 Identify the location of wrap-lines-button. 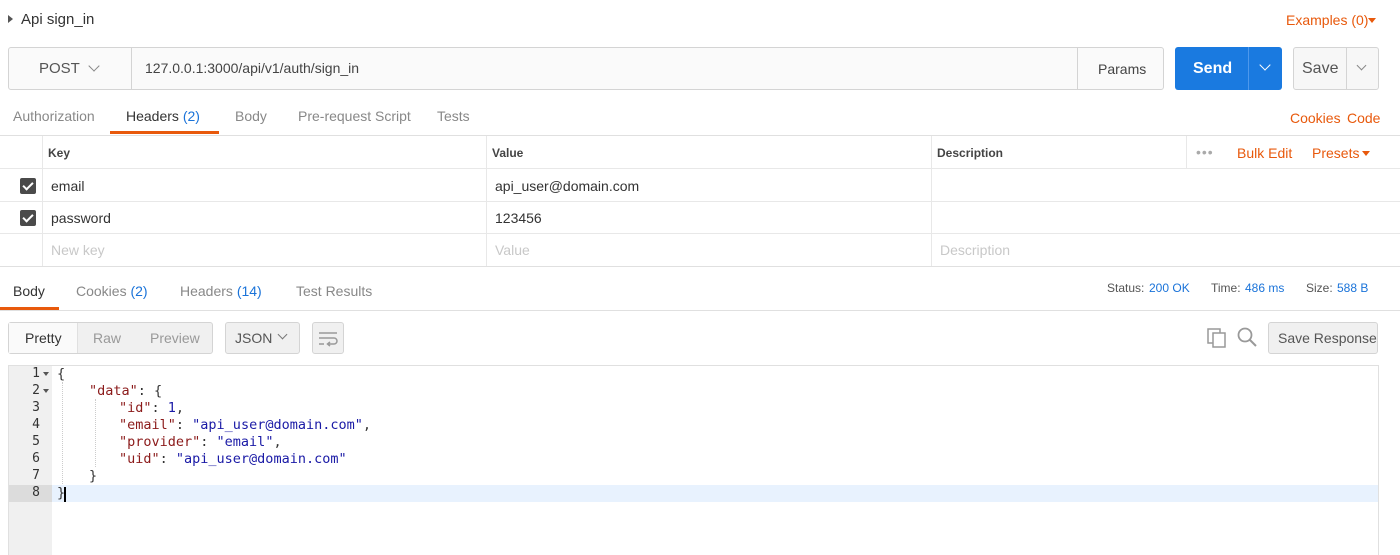
(328, 338).